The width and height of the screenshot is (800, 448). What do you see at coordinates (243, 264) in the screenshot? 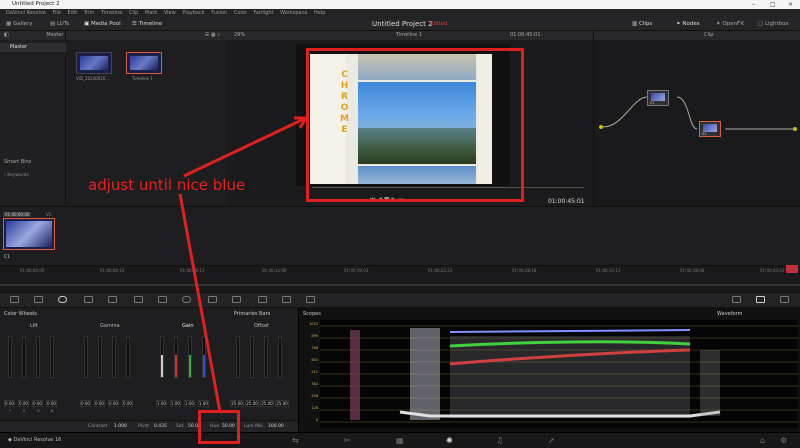
I see `annotation-arrows` at bounding box center [243, 264].